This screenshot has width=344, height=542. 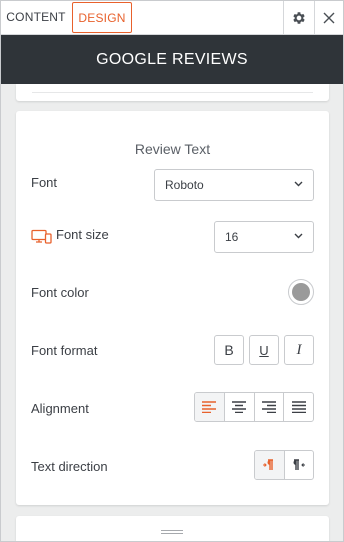 I want to click on align-justify-button, so click(x=298, y=407).